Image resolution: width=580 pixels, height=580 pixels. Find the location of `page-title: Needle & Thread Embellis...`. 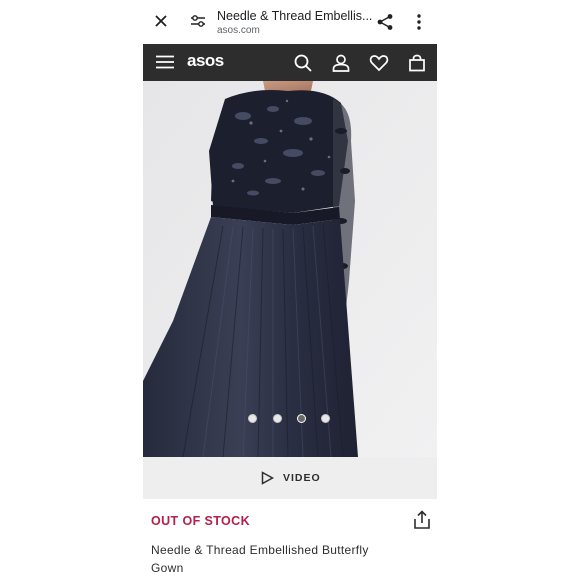

page-title: Needle & Thread Embellis... is located at coordinates (295, 16).